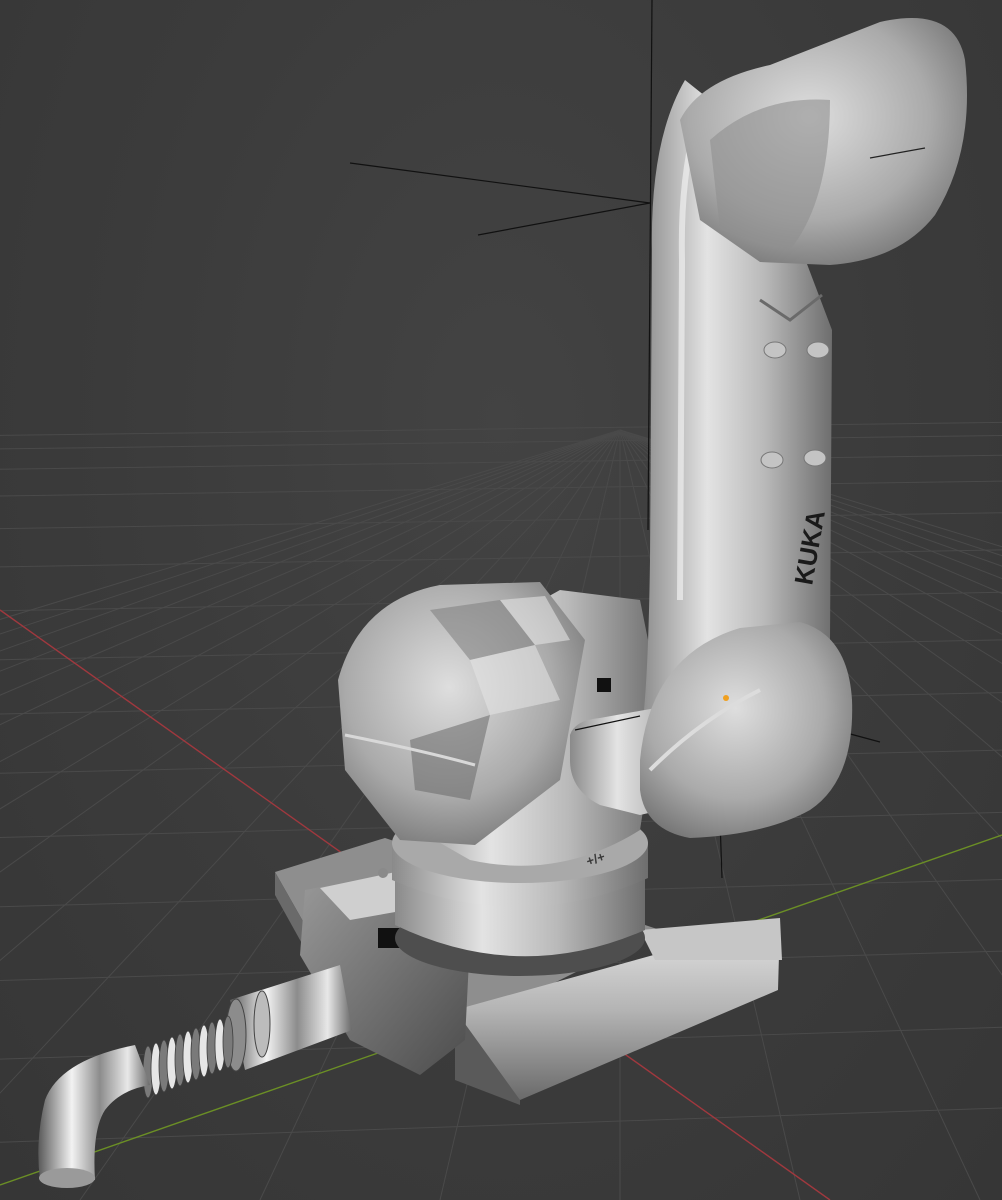 The width and height of the screenshot is (1002, 1200). I want to click on origin-point, so click(726, 698).